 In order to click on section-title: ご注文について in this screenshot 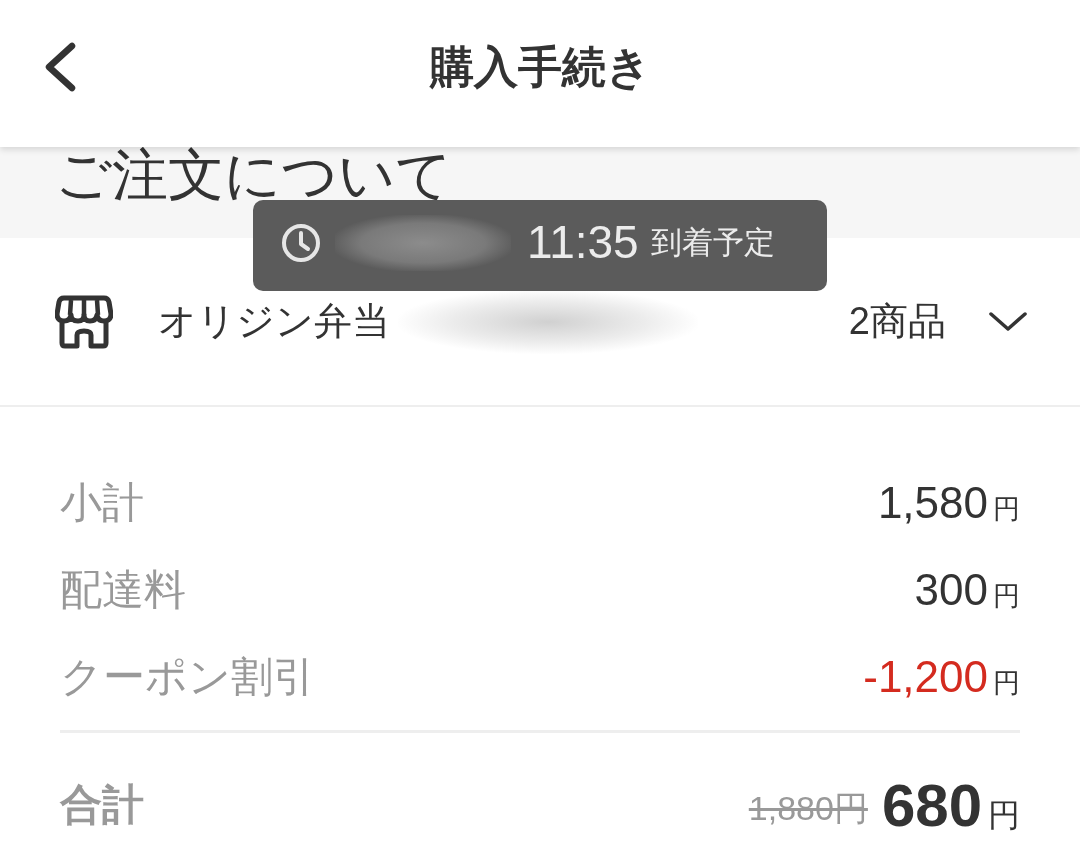, I will do `click(253, 175)`.